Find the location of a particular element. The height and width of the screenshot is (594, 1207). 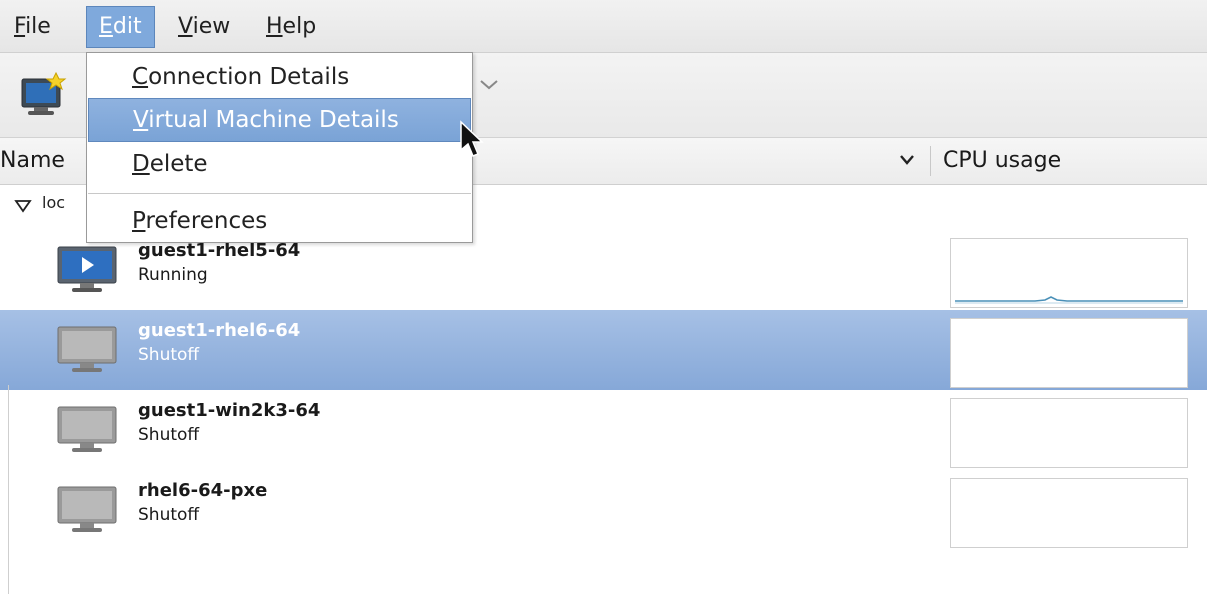

vm-row: guest1-win2k3-64 Shutoff is located at coordinates (603, 430).